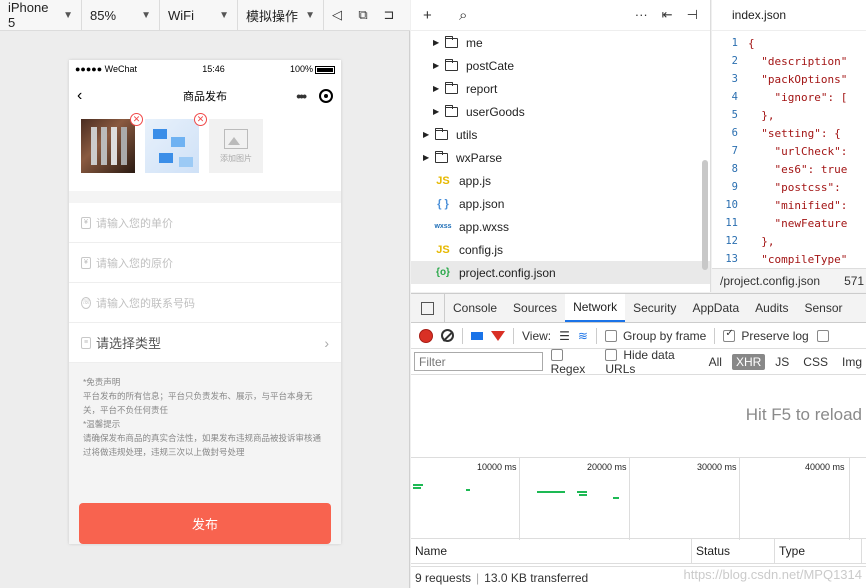  I want to click on line-number: 9, so click(734, 187).